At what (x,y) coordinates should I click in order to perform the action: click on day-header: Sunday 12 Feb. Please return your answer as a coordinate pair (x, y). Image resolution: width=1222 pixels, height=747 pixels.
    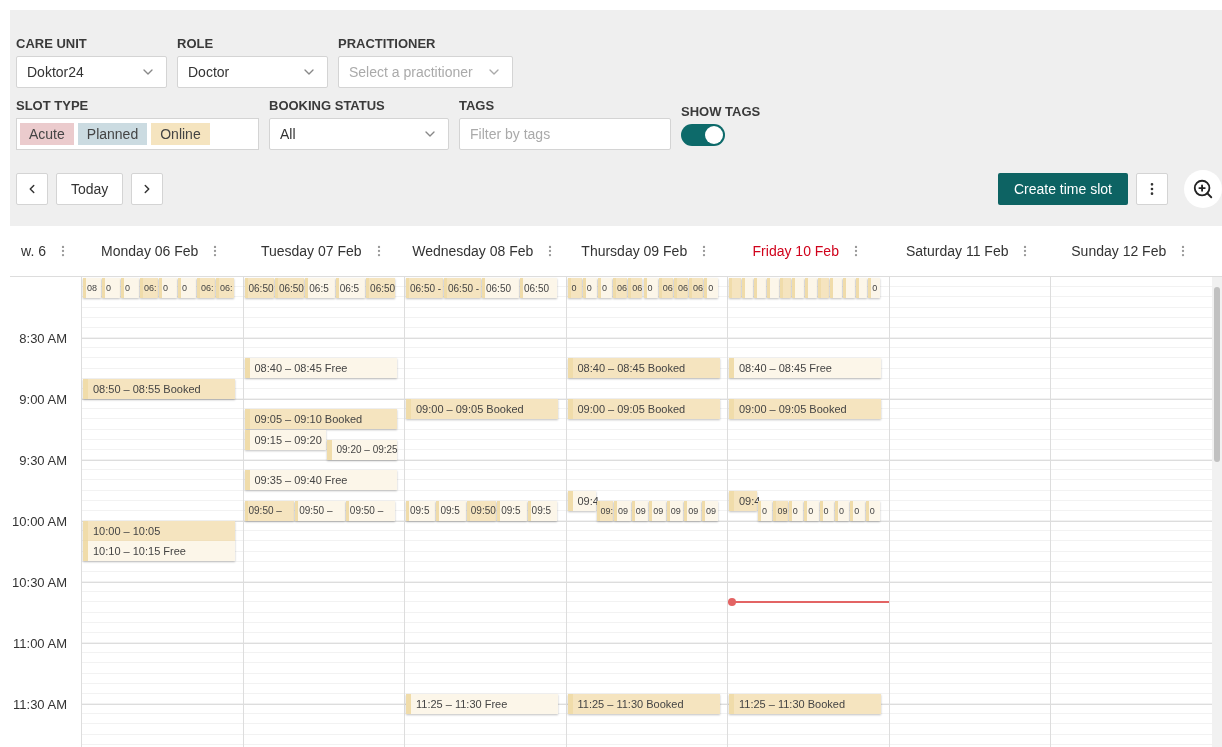
    Looking at the image, I should click on (1119, 251).